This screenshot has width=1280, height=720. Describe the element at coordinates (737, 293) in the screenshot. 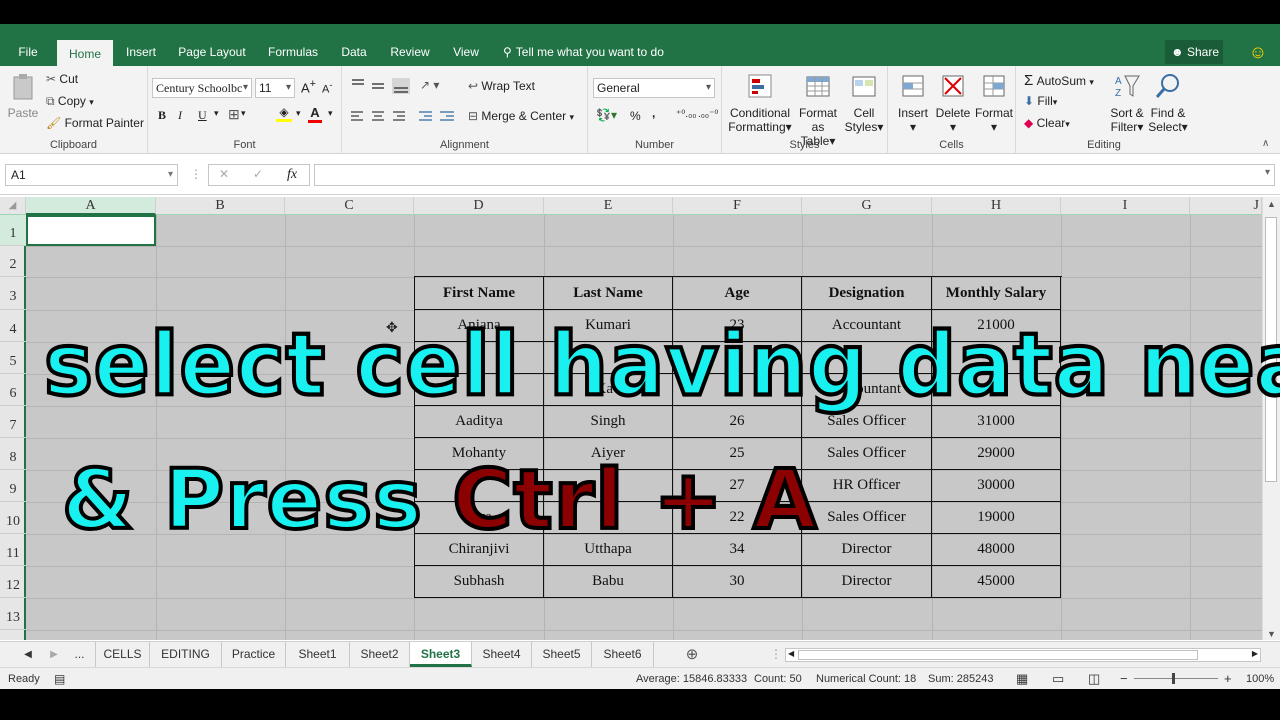

I see `table-header-age: Age` at that location.